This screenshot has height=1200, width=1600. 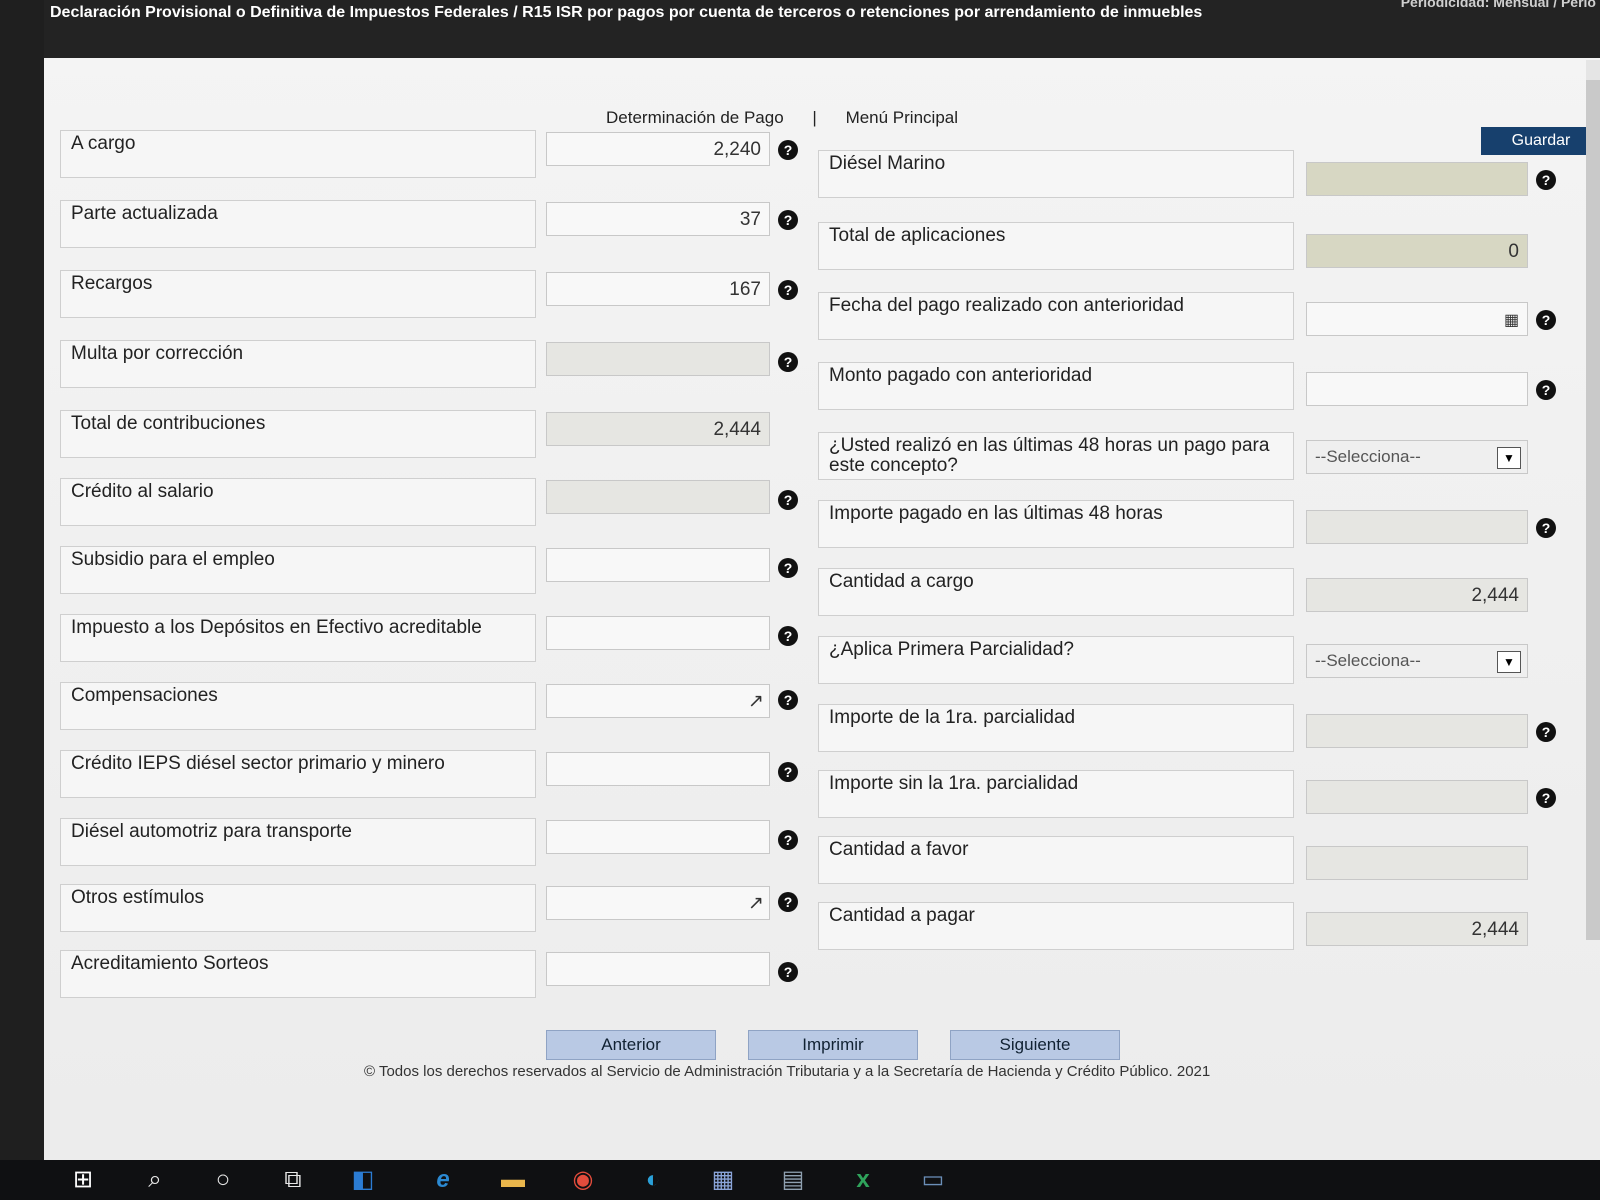 I want to click on field-total-aplicaciones: 0, so click(x=1417, y=251).